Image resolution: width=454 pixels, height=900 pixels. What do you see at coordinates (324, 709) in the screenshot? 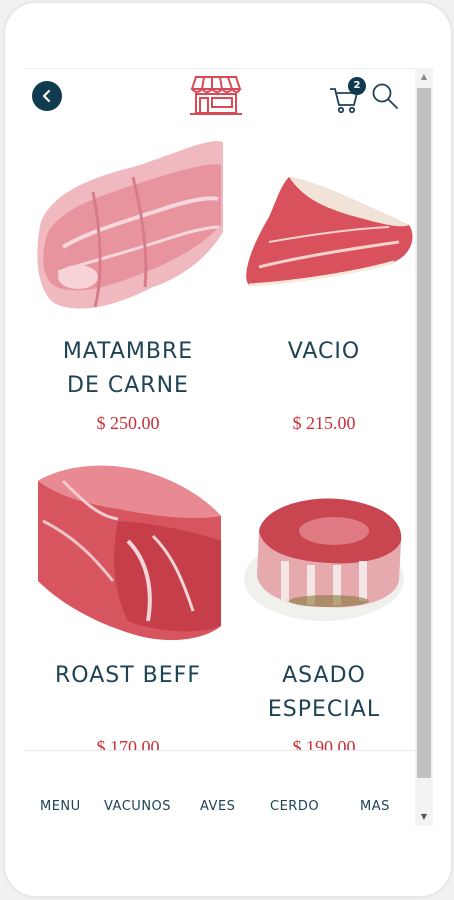
I see `product-name-line2: ESPECIAL` at bounding box center [324, 709].